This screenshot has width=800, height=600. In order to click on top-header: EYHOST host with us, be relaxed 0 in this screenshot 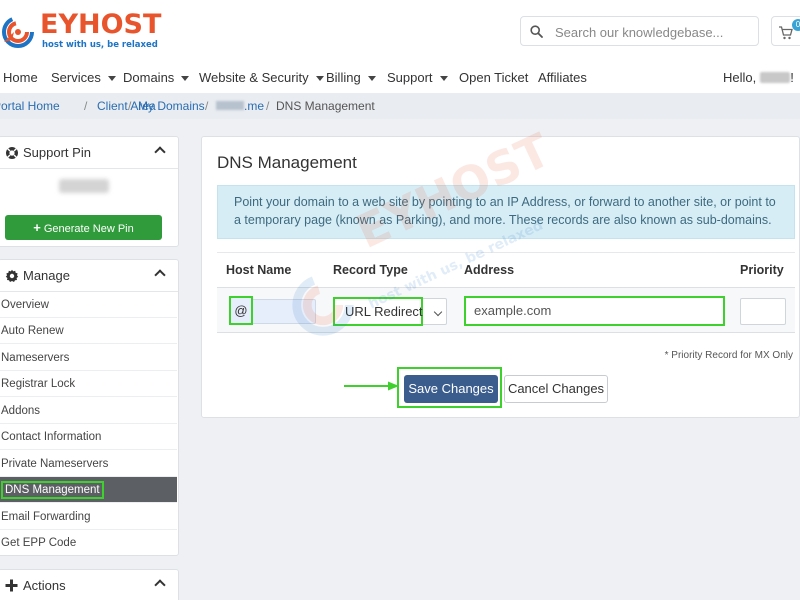, I will do `click(400, 31)`.